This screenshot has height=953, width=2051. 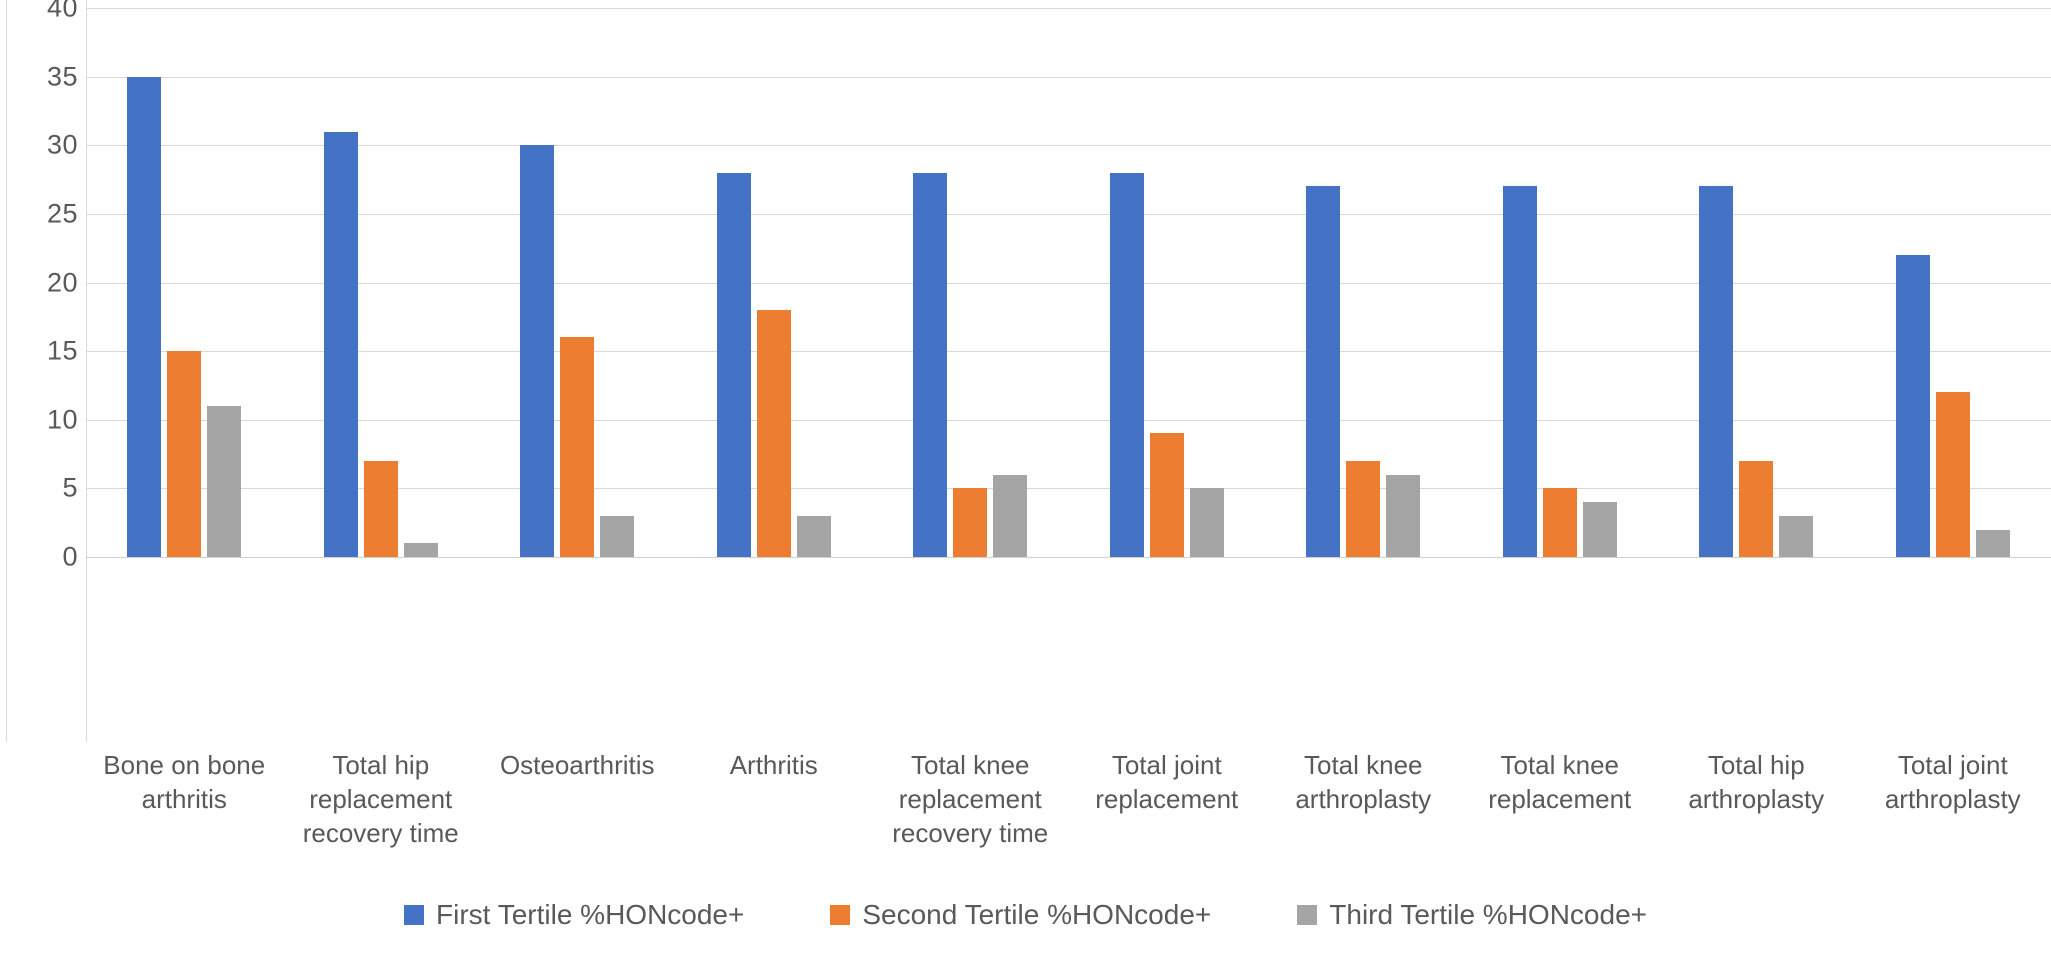 What do you see at coordinates (577, 765) in the screenshot?
I see `x-axis-category-label: Osteoarthritis` at bounding box center [577, 765].